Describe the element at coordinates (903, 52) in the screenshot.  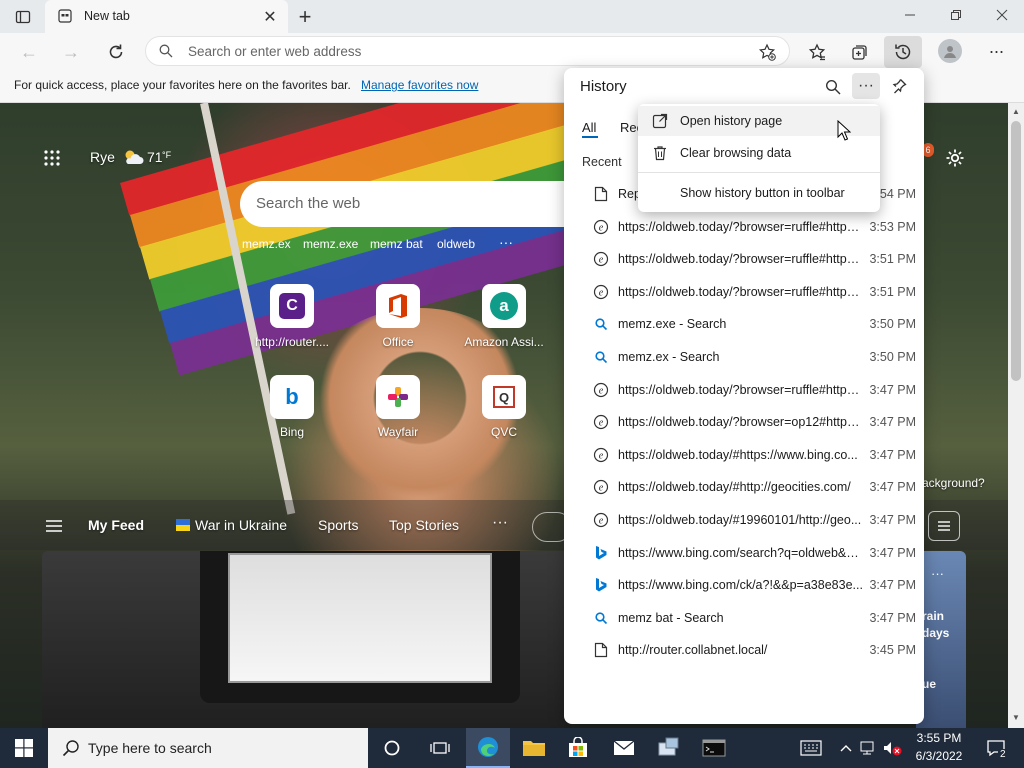
I see `history-toolbar-button` at that location.